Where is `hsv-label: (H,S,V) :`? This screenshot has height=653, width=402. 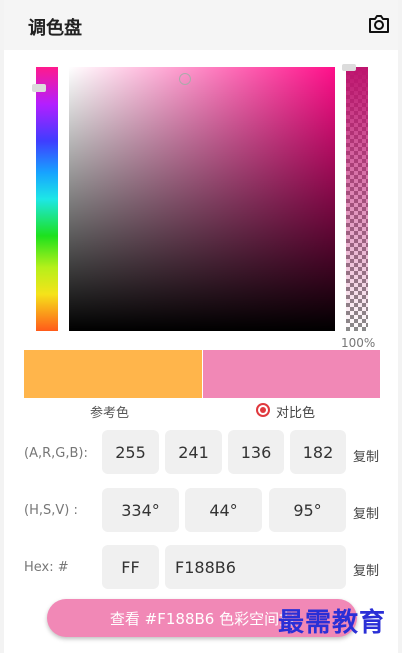
hsv-label: (H,S,V) : is located at coordinates (51, 510).